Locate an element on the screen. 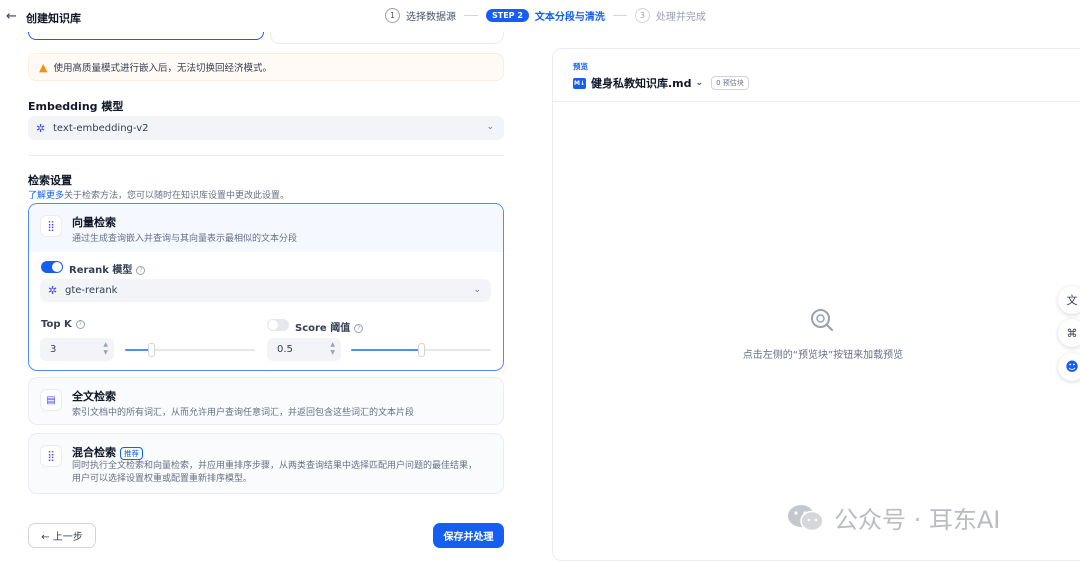 The image size is (1080, 561). step-2-badge: STEP 2 is located at coordinates (507, 15).